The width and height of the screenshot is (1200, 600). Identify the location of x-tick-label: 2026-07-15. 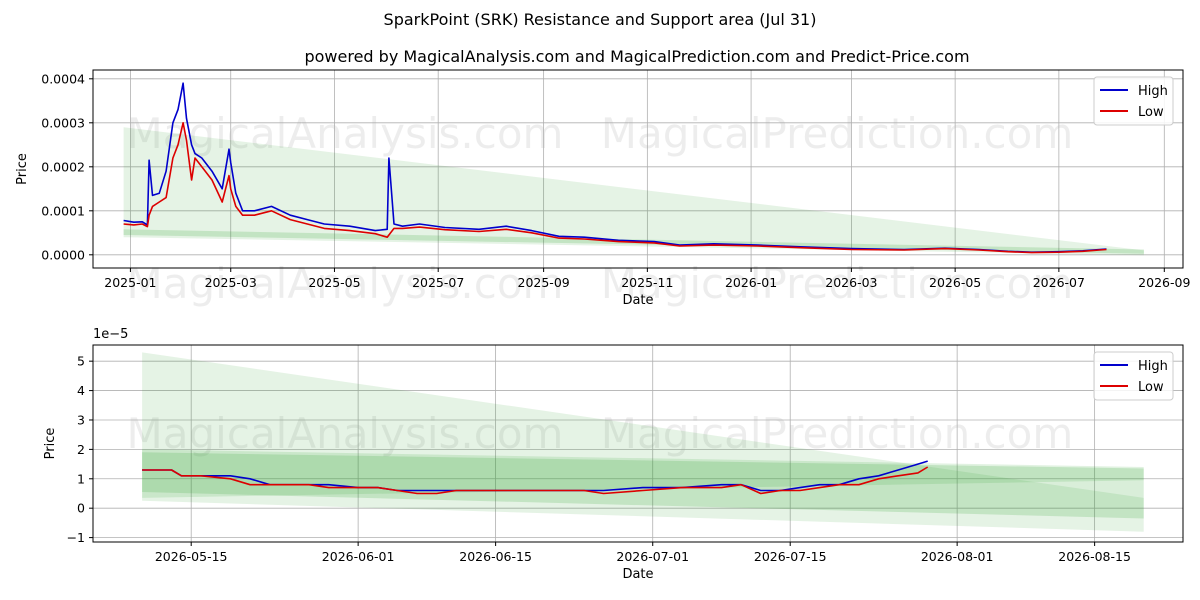
(790, 556).